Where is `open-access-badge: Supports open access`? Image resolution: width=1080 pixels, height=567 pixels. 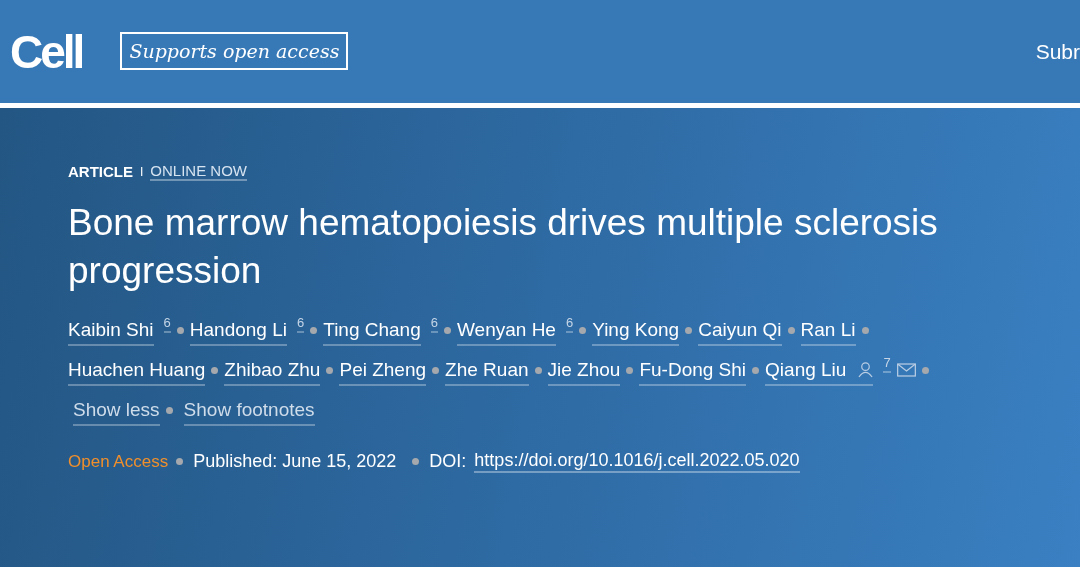 open-access-badge: Supports open access is located at coordinates (234, 50).